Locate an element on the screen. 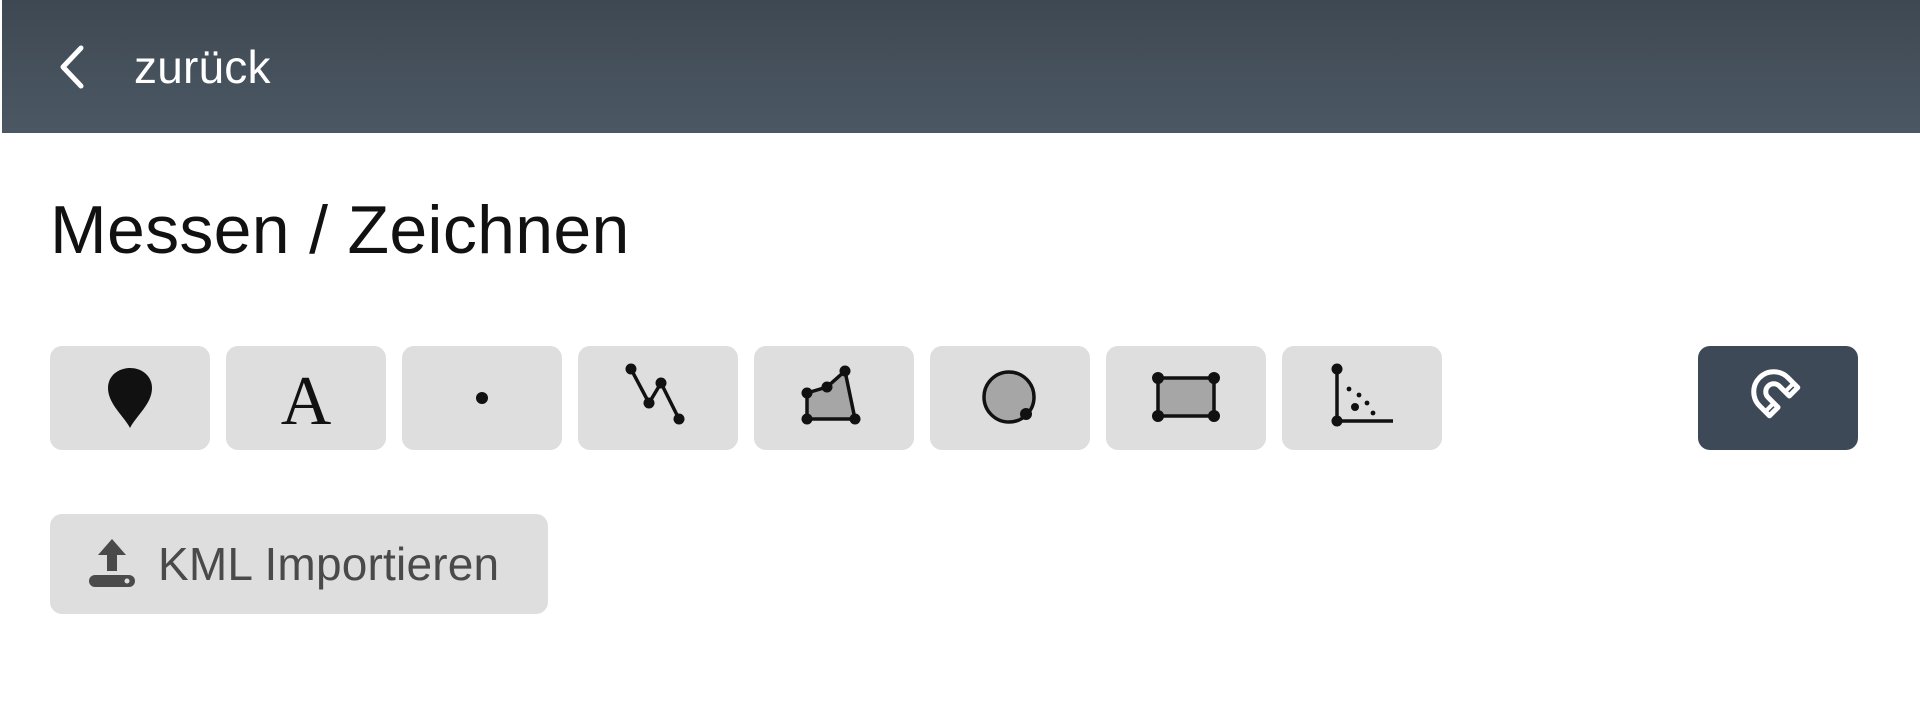 This screenshot has height=710, width=1920. map-pin-icon is located at coordinates (130, 398).